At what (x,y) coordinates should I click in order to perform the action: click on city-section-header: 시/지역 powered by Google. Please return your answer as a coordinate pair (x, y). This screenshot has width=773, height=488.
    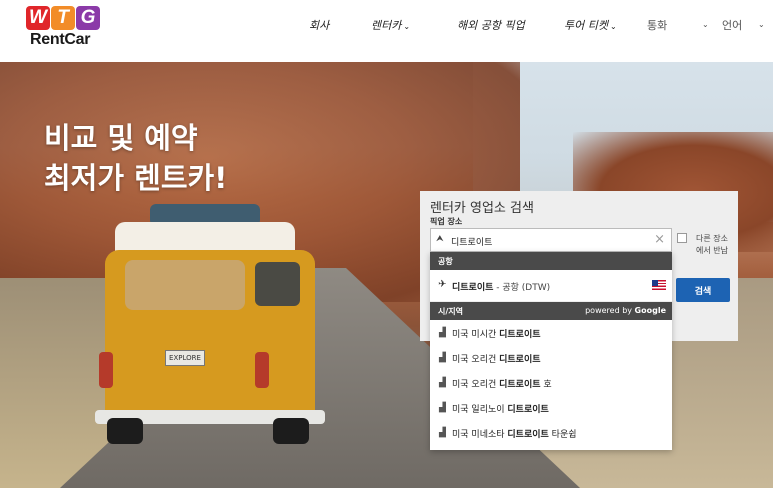
    Looking at the image, I should click on (551, 311).